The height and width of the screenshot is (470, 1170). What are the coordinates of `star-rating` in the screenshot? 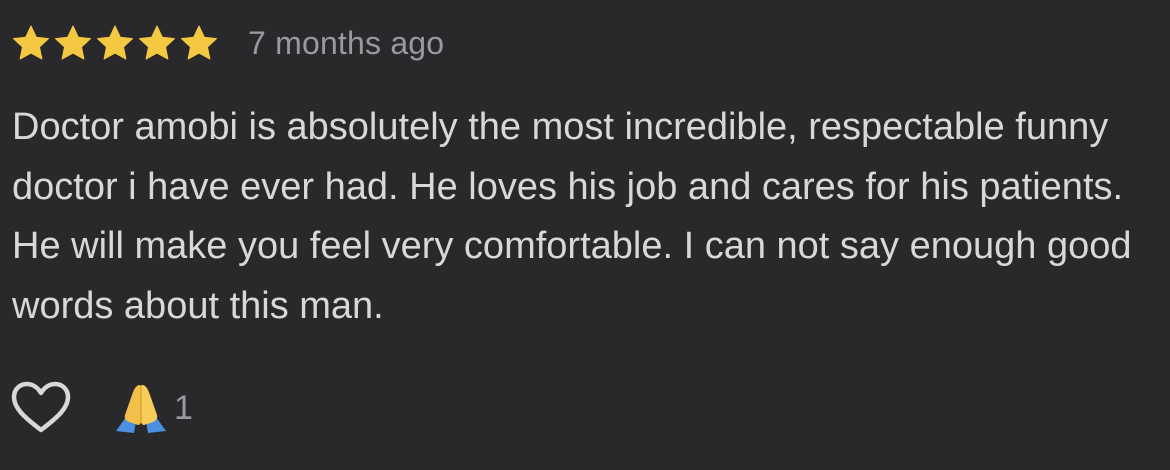 It's located at (115, 43).